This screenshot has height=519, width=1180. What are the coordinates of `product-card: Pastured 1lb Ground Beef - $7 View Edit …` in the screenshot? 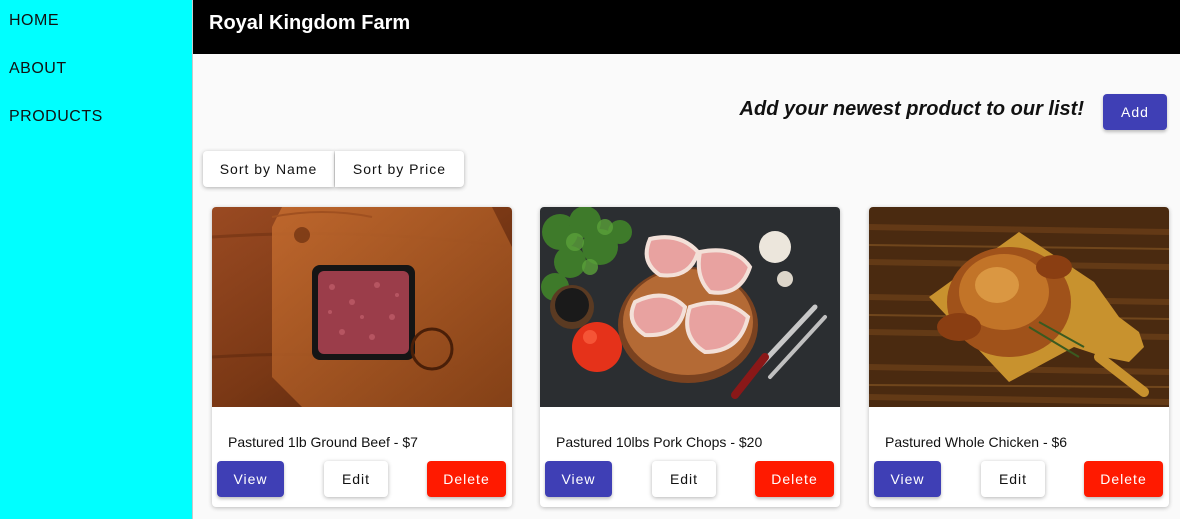 It's located at (362, 357).